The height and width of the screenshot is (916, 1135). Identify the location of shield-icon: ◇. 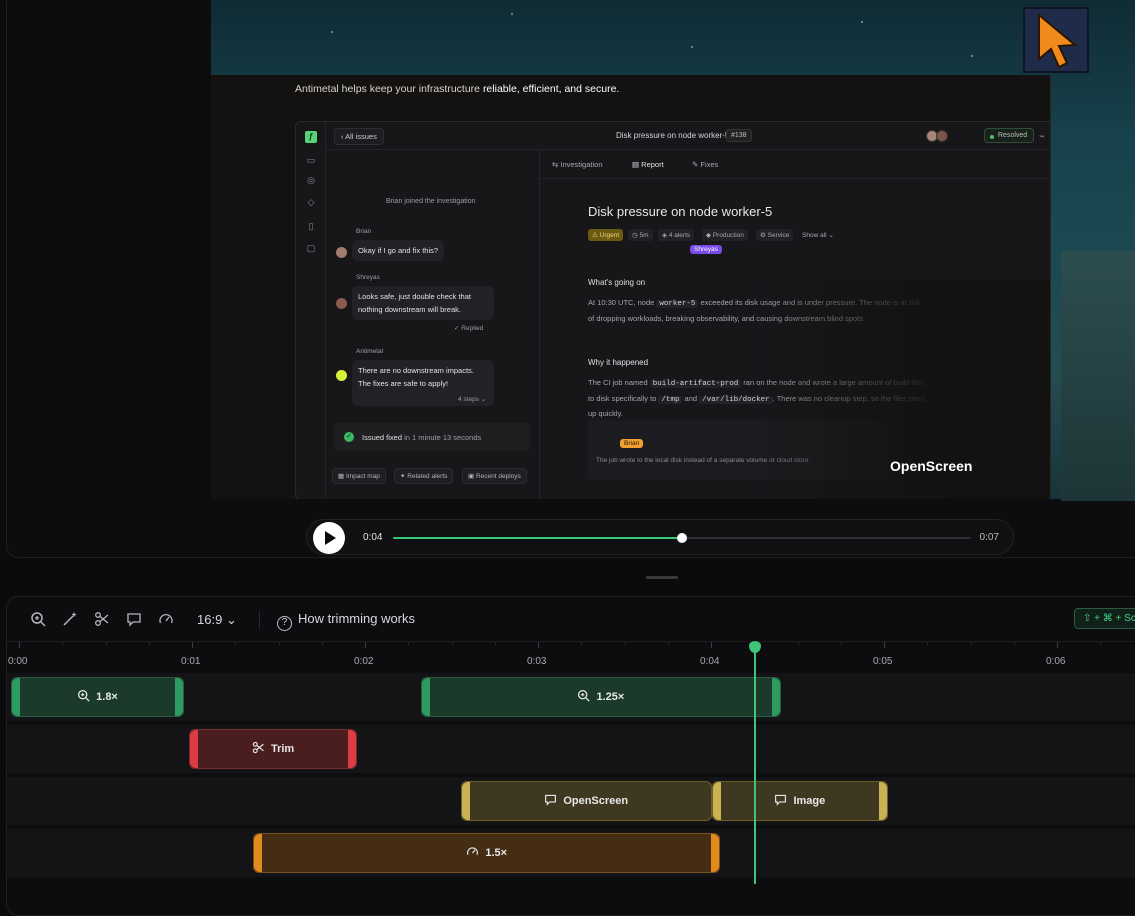
(311, 202).